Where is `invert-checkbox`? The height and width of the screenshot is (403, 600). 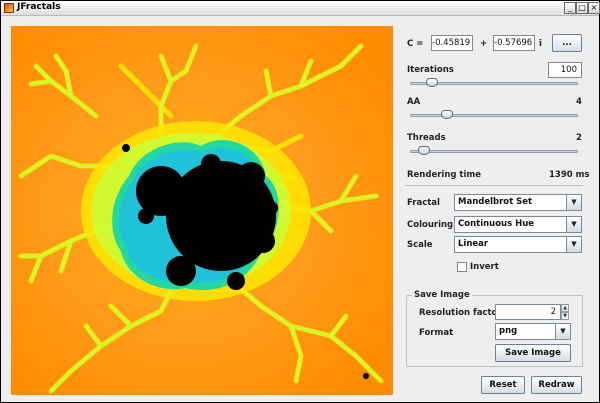
invert-checkbox is located at coordinates (462, 267).